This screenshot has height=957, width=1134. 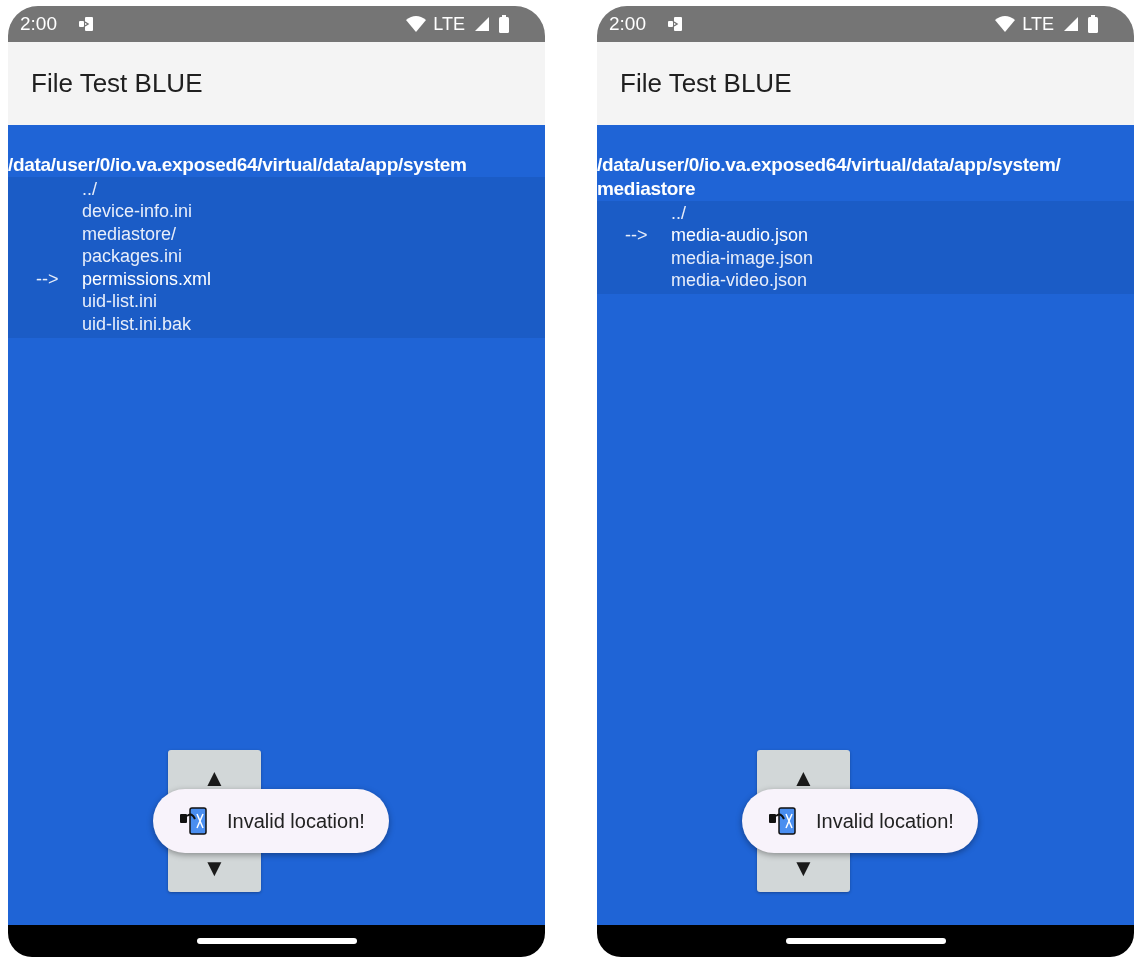 What do you see at coordinates (742, 258) in the screenshot?
I see `file-entry: media-image.json` at bounding box center [742, 258].